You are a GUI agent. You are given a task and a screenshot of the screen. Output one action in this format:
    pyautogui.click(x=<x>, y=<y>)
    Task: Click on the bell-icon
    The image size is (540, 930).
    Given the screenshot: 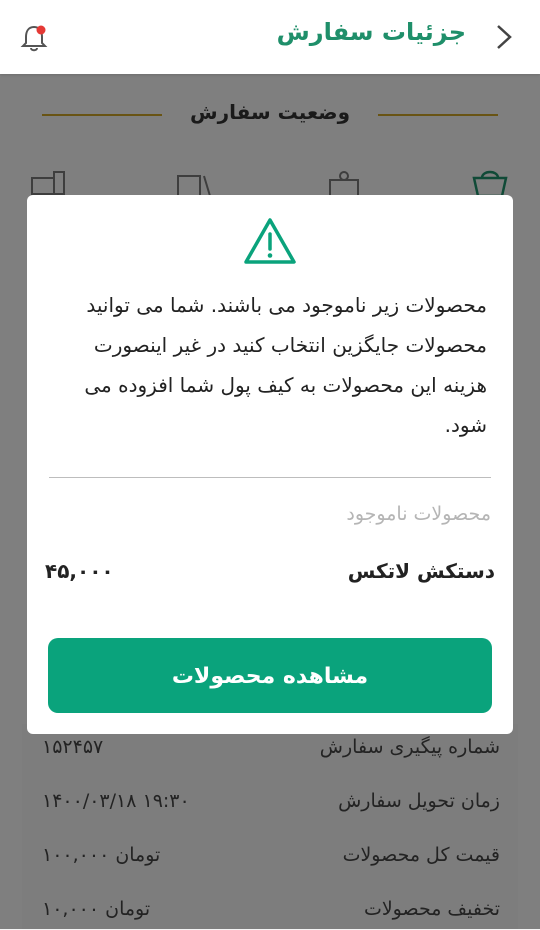 What is the action you would take?
    pyautogui.click(x=34, y=38)
    